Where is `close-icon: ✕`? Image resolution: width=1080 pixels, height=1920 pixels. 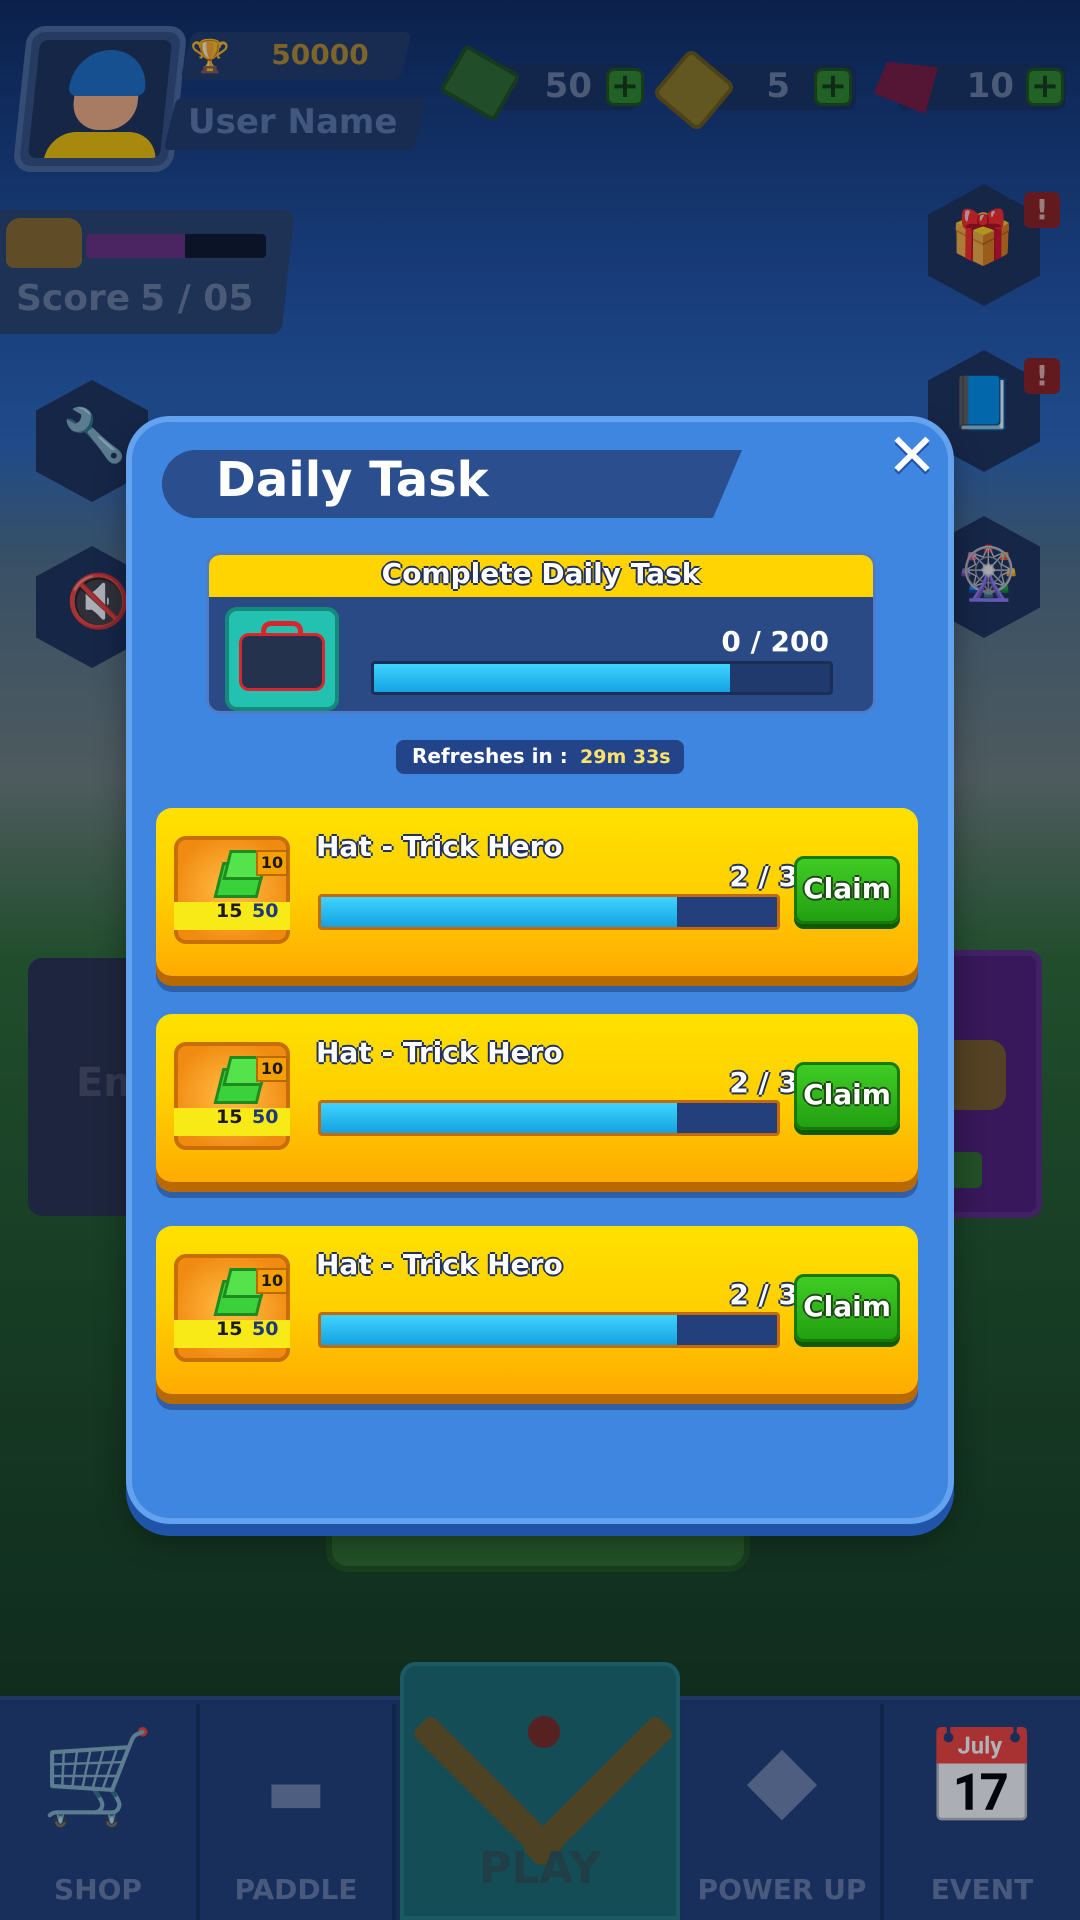 close-icon: ✕ is located at coordinates (912, 456).